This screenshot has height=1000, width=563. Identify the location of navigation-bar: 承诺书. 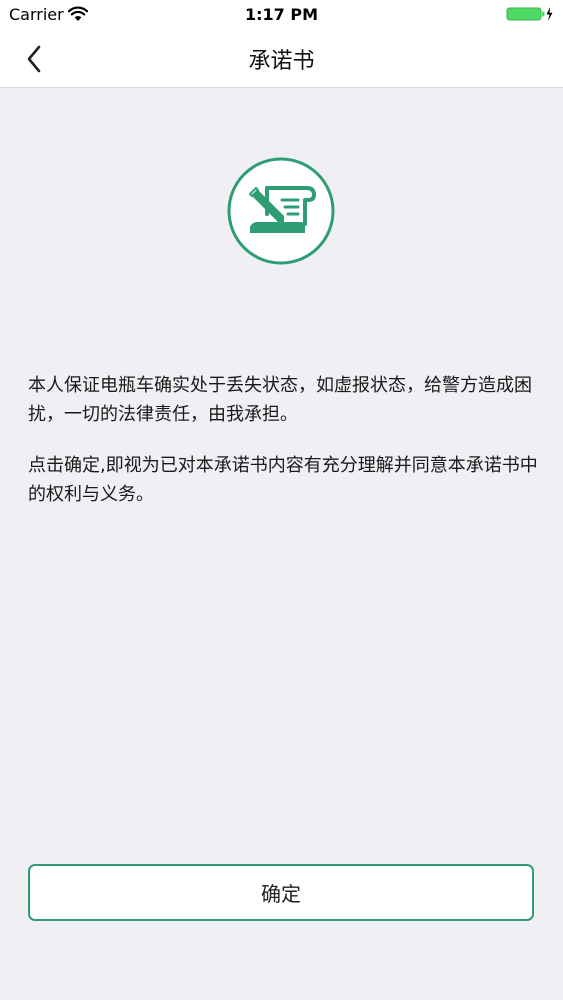
(281, 59).